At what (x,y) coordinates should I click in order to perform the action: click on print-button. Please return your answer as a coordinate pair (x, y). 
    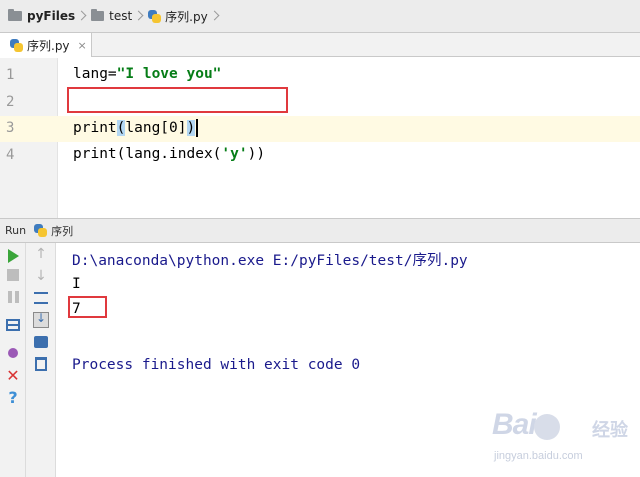
    Looking at the image, I should click on (41, 342).